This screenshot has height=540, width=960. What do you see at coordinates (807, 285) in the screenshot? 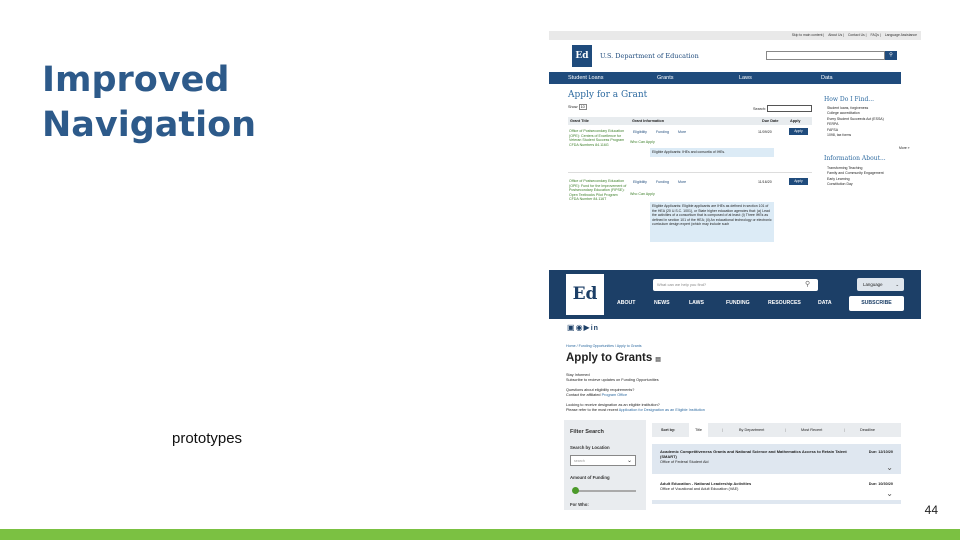
I see `search-icon: ⚲` at bounding box center [807, 285].